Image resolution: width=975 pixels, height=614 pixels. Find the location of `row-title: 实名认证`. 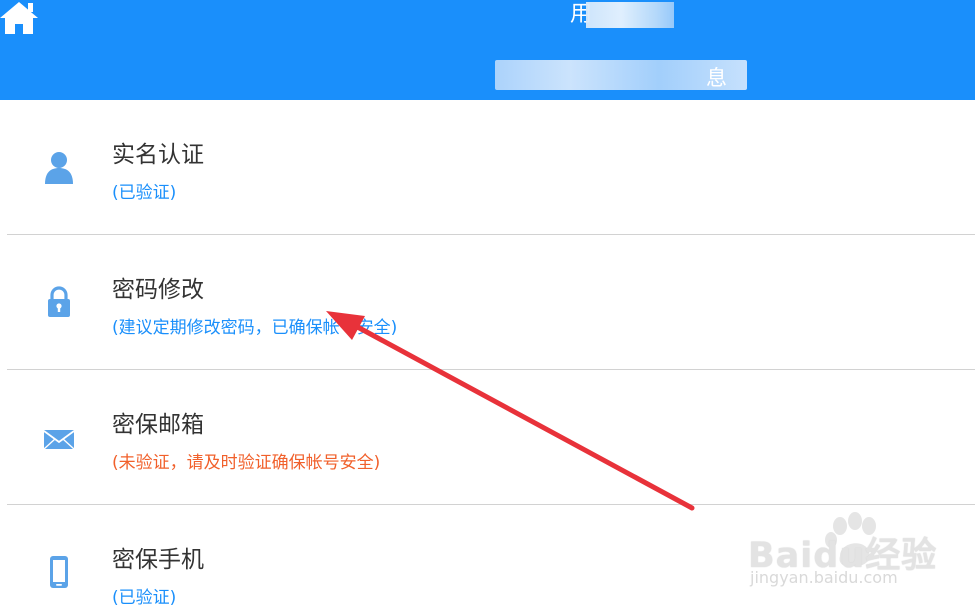

row-title: 实名认证 is located at coordinates (158, 155).